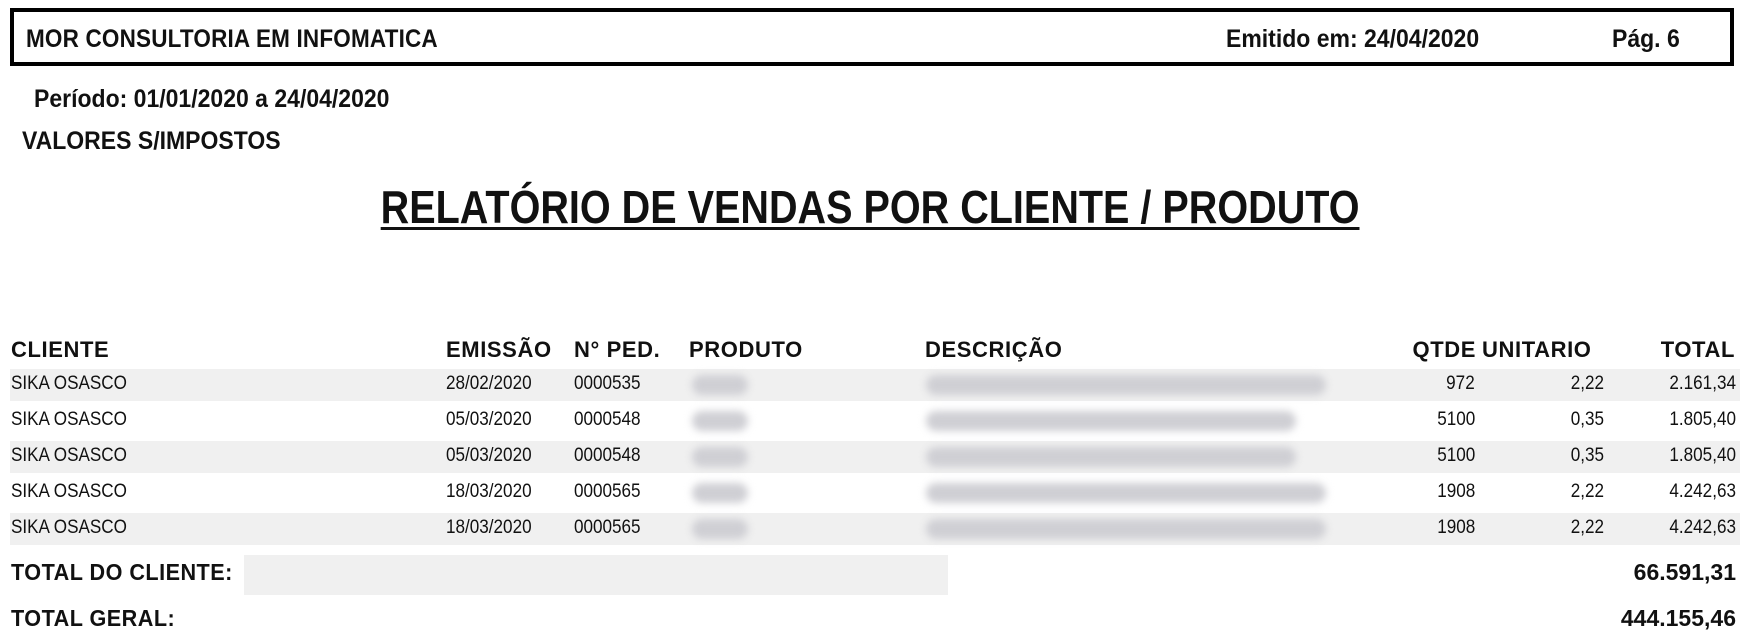  Describe the element at coordinates (499, 349) in the screenshot. I see `col-emissao: EMISSÃO` at that location.